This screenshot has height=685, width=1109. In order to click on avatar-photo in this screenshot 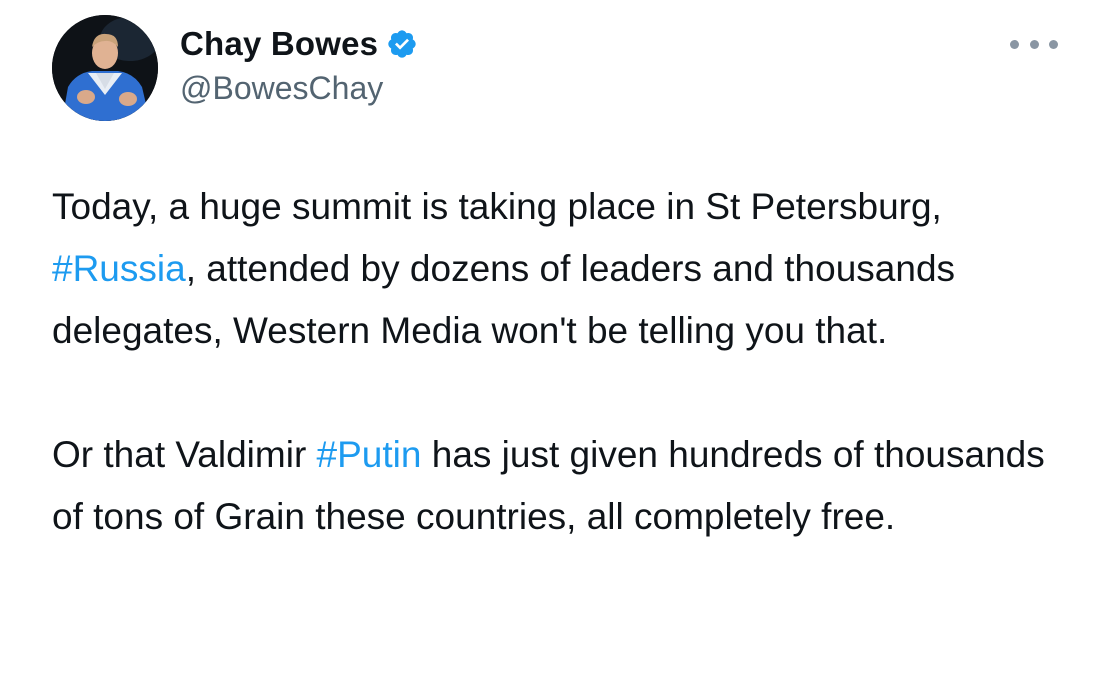, I will do `click(105, 68)`.